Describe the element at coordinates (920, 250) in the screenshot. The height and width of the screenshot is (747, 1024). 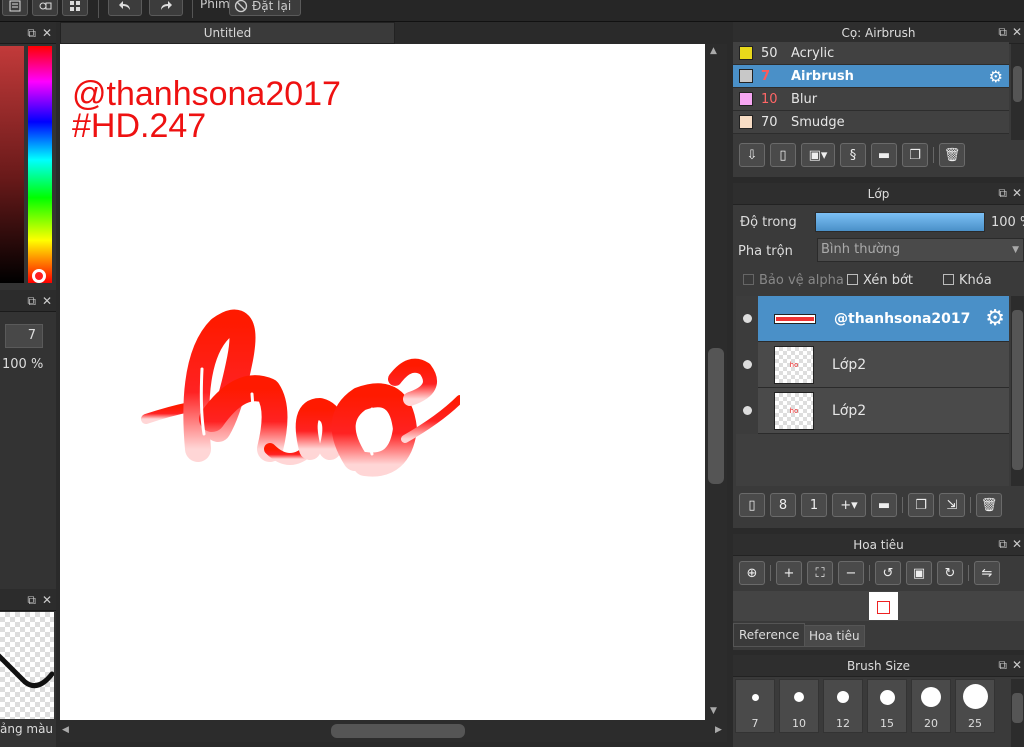
I see `blend-mode-select: Bình thường ▼` at that location.